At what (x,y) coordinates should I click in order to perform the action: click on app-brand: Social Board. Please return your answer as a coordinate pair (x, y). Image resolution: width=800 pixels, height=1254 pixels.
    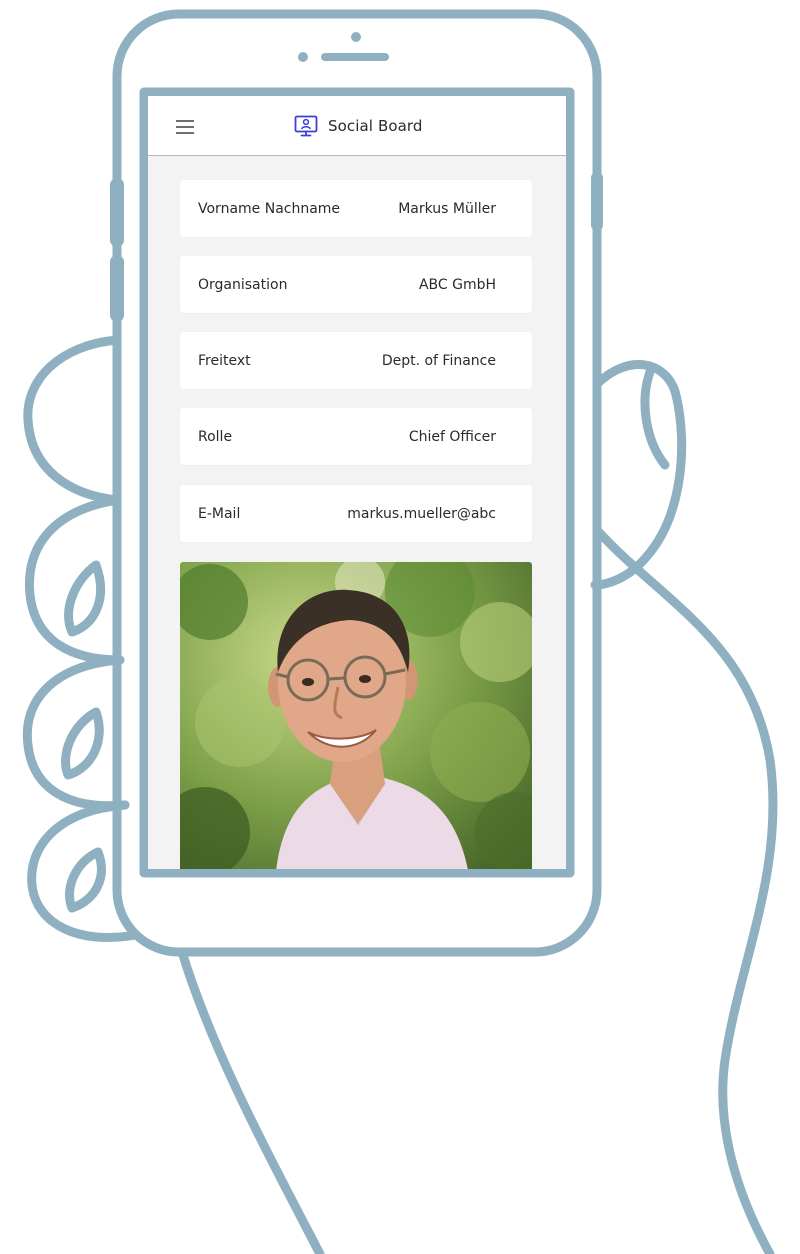
    Looking at the image, I should click on (358, 126).